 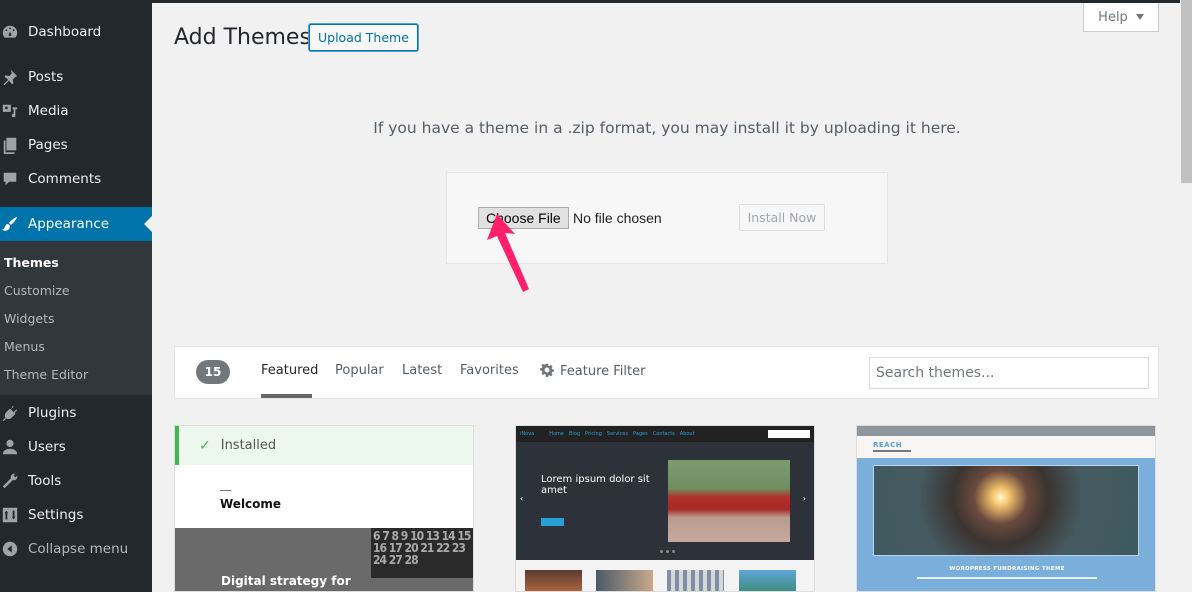 What do you see at coordinates (590, 1) in the screenshot?
I see `admin-bar` at bounding box center [590, 1].